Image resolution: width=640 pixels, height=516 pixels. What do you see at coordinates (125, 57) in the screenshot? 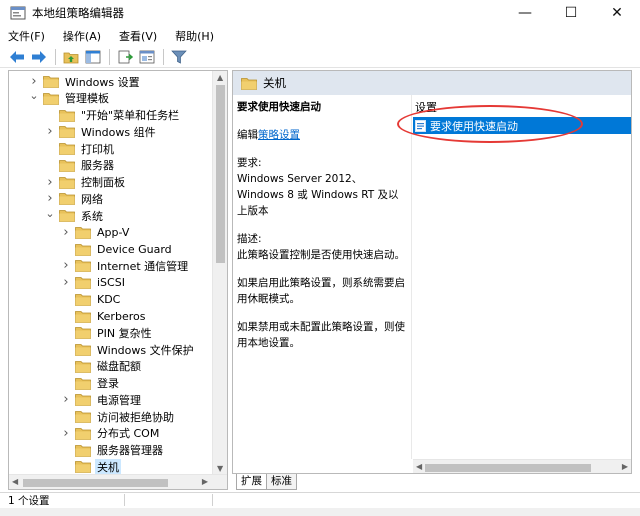
I see `export-list-icon` at bounding box center [125, 57].